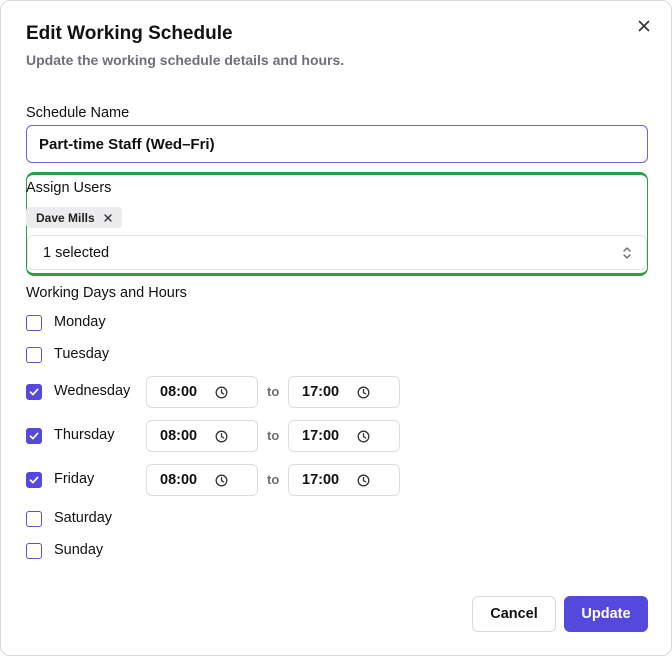  I want to click on day-label-friday: Friday, so click(74, 479).